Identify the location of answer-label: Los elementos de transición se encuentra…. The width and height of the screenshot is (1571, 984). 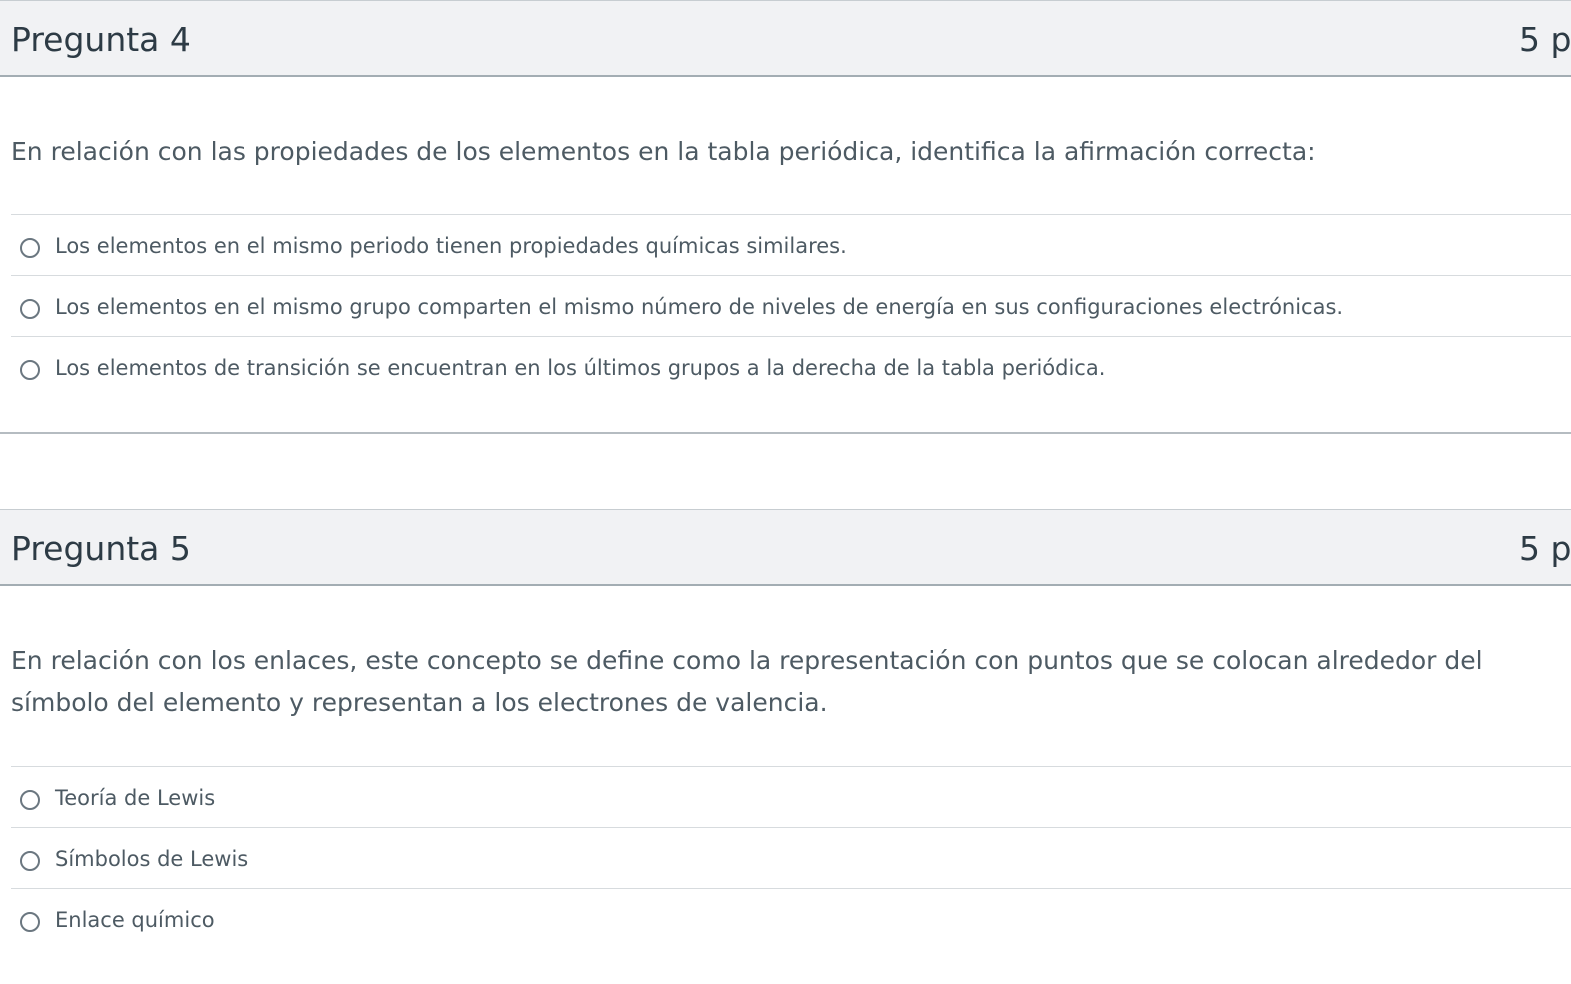
(580, 368).